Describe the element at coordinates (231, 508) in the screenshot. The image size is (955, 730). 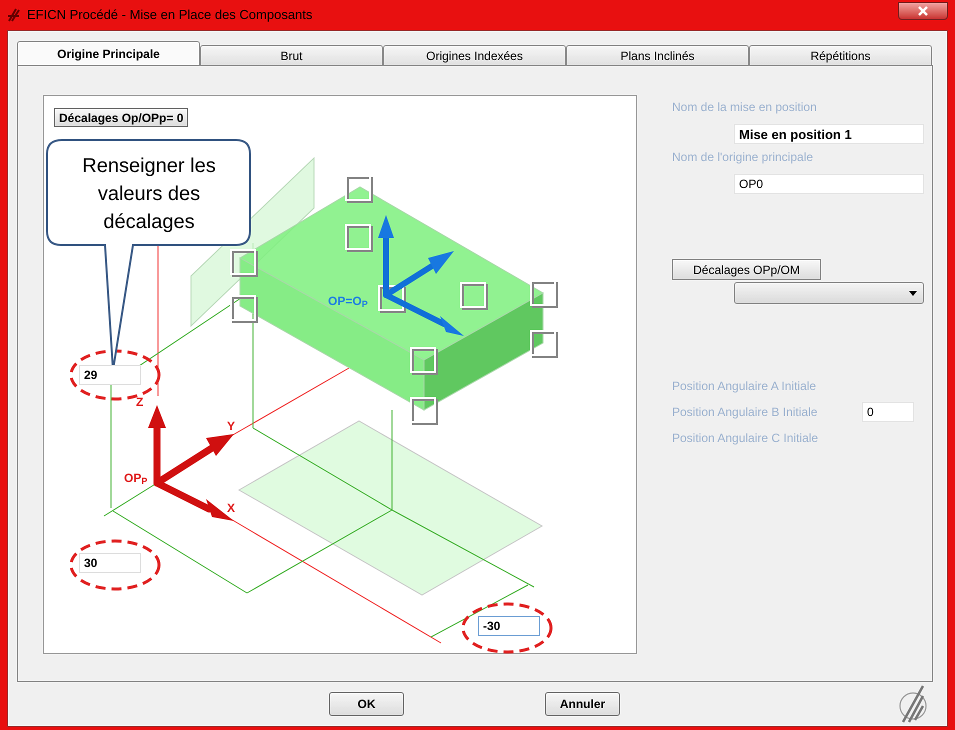
I see `axis-label: X` at that location.